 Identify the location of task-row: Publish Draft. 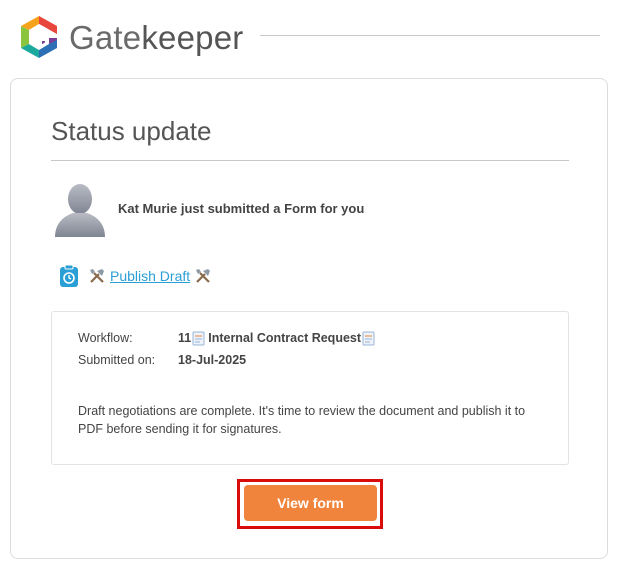
(135, 276).